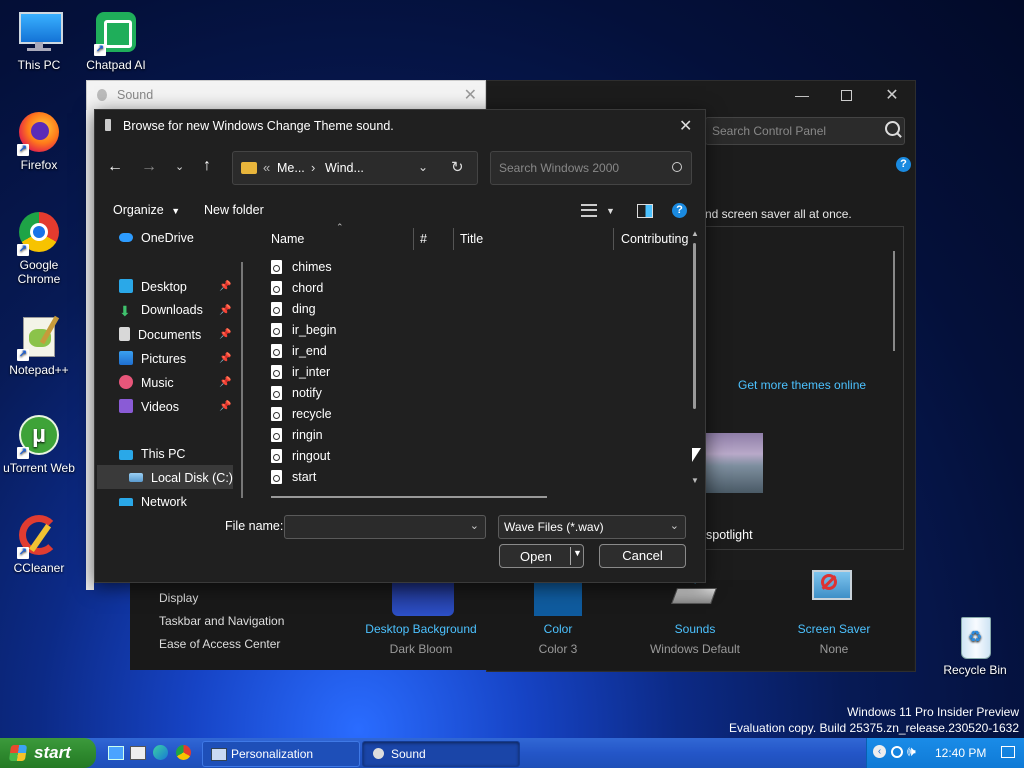 The image size is (1024, 768). Describe the element at coordinates (541, 556) in the screenshot. I see `open-button: Open ▼` at that location.